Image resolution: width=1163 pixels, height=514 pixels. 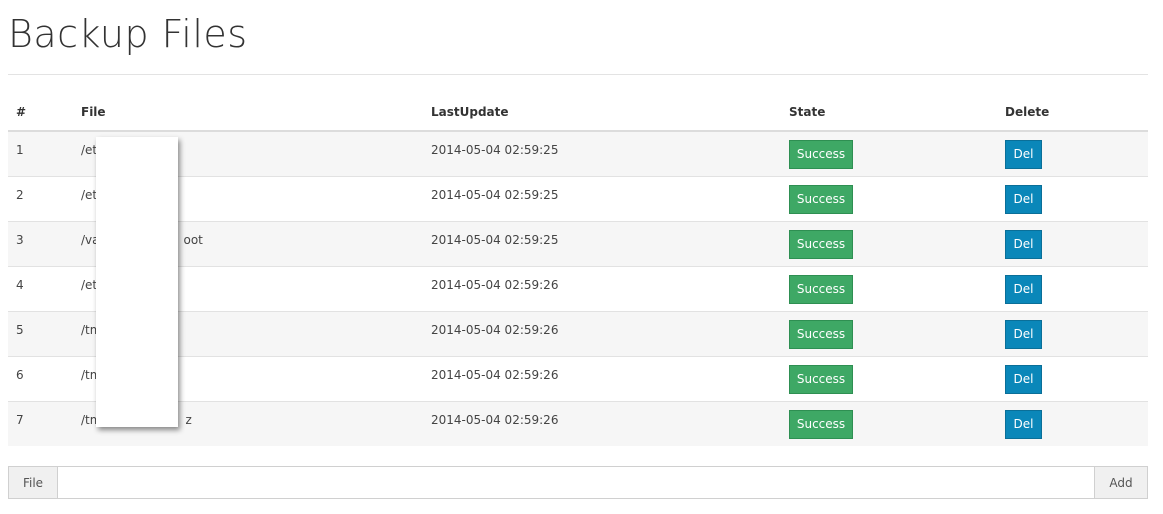 What do you see at coordinates (20, 195) in the screenshot?
I see `row-number: 2` at bounding box center [20, 195].